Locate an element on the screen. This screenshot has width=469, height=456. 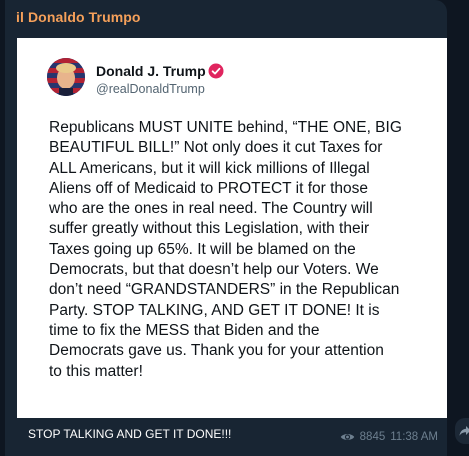
view-count: 8845 is located at coordinates (372, 437).